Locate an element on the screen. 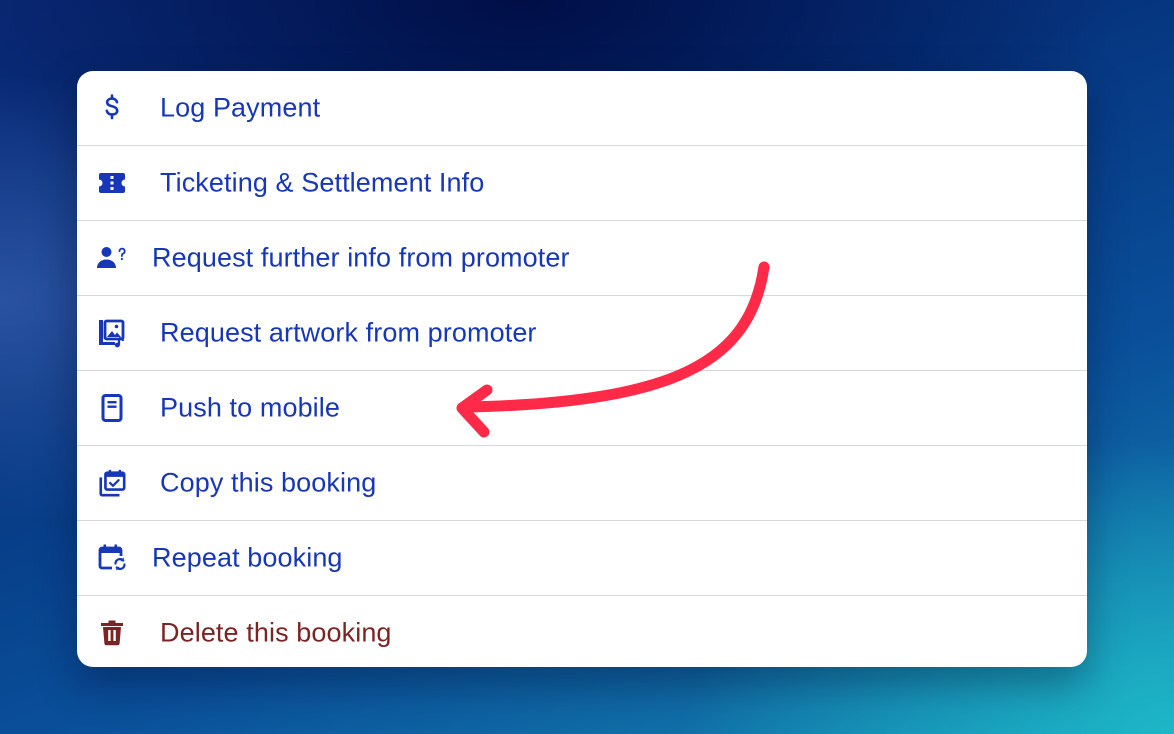 This screenshot has width=1174, height=734. menu-item-log-payment: Log Payment is located at coordinates (582, 108).